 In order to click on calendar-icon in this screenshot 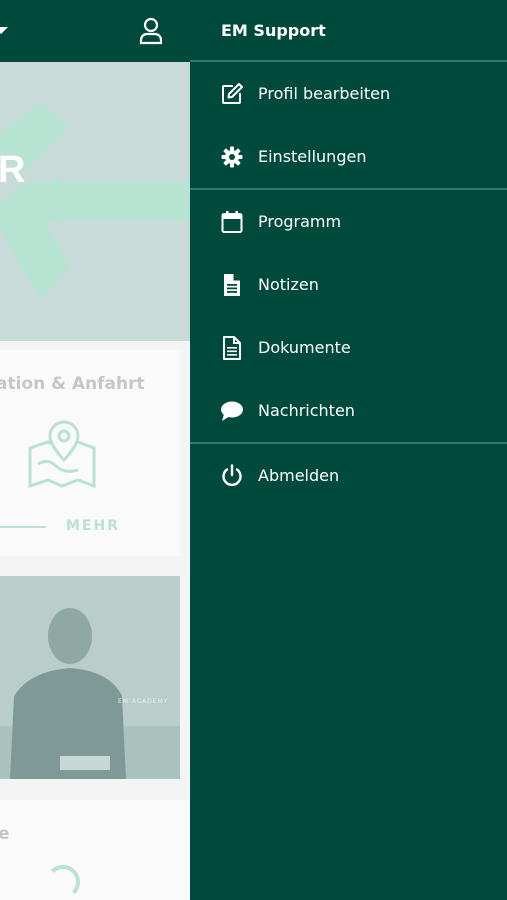, I will do `click(232, 222)`.